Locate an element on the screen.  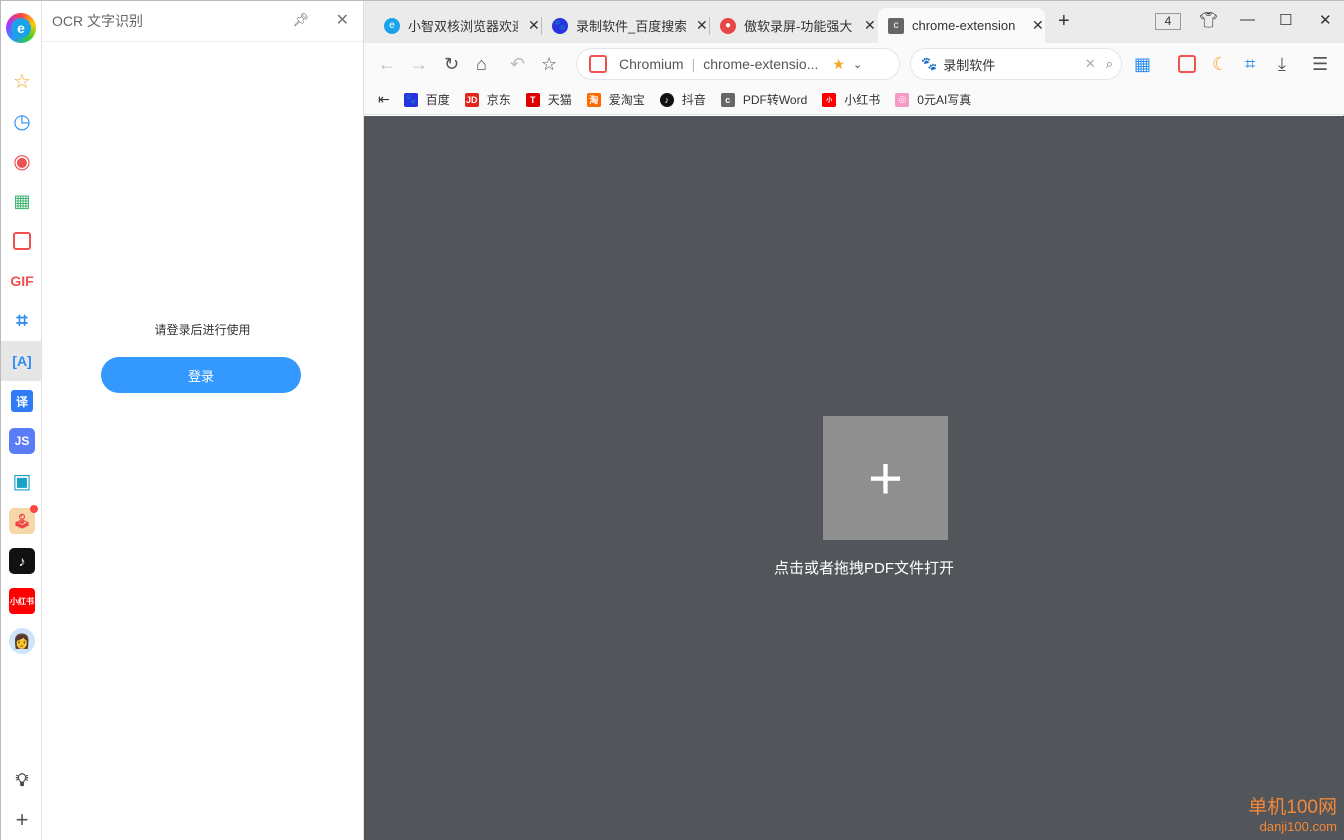
bookmark: 🐾 百度 is located at coordinates (426, 99).